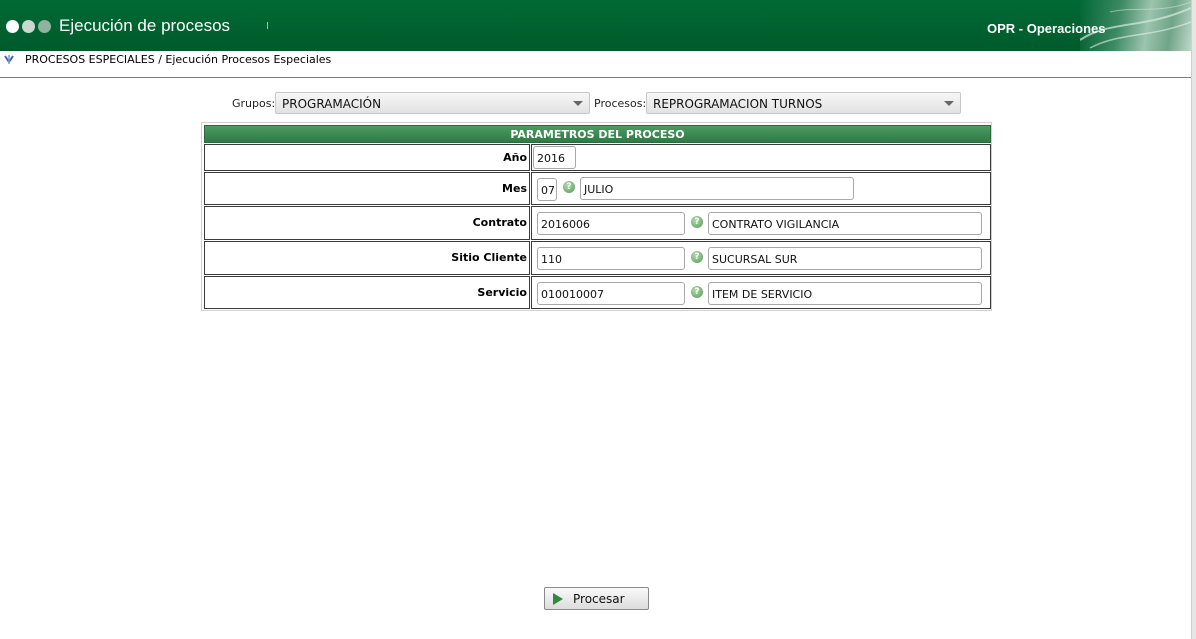 The width and height of the screenshot is (1196, 639). I want to click on month-label: Mes, so click(367, 188).